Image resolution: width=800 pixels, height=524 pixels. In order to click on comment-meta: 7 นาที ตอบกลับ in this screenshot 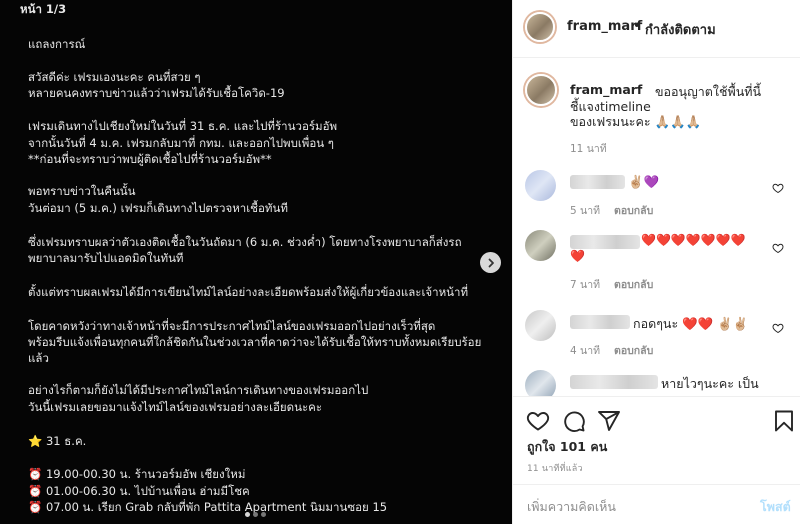, I will do `click(611, 284)`.